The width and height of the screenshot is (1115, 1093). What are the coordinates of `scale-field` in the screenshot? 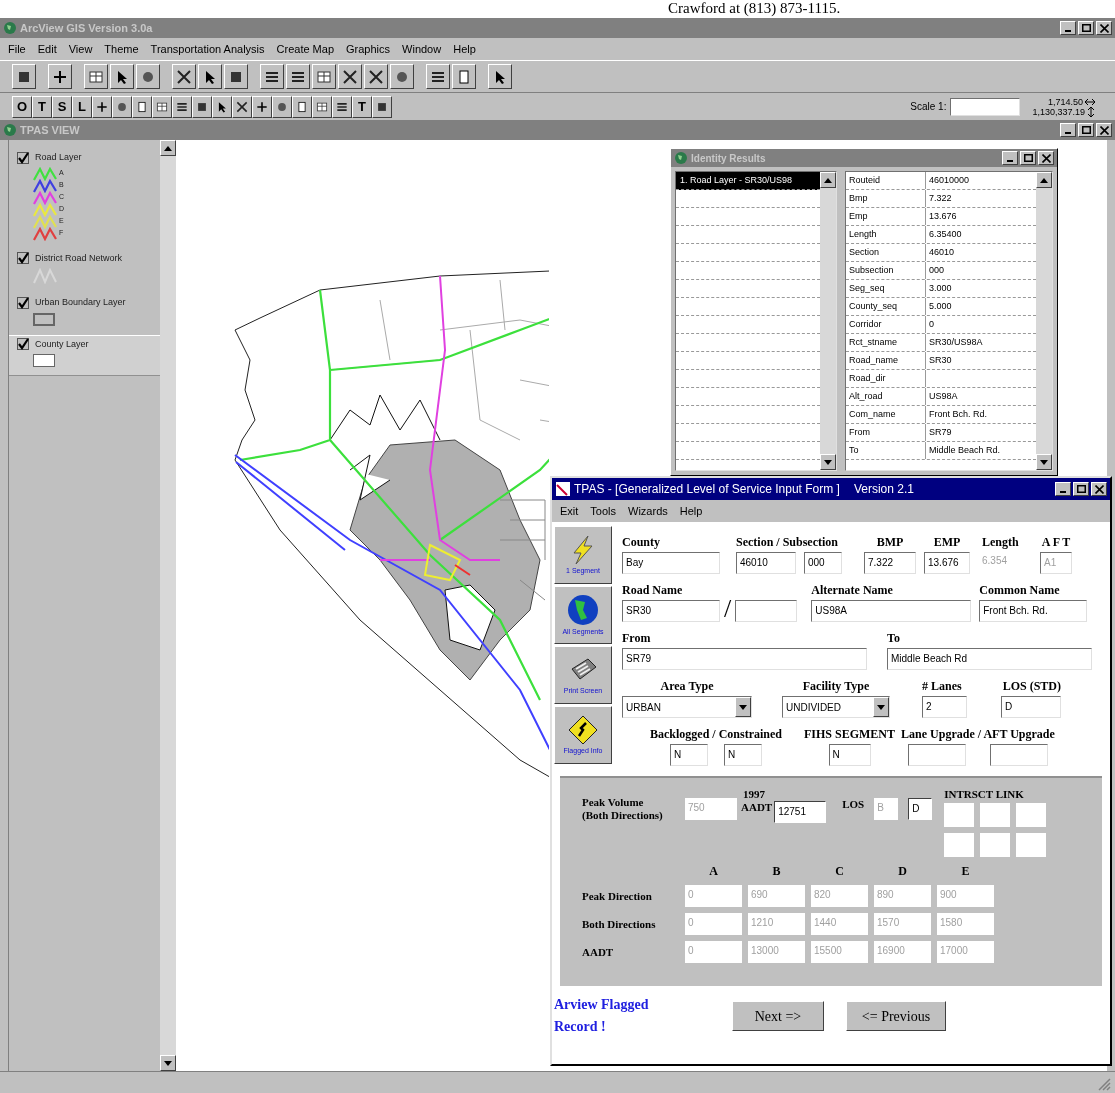 It's located at (985, 106).